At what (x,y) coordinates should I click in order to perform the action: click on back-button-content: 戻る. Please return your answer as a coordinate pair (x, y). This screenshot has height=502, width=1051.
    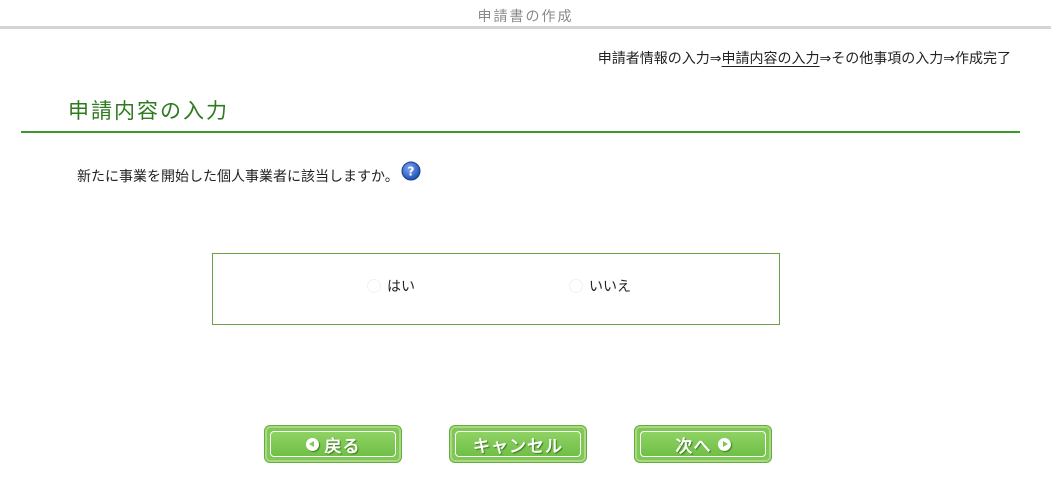
    Looking at the image, I should click on (333, 444).